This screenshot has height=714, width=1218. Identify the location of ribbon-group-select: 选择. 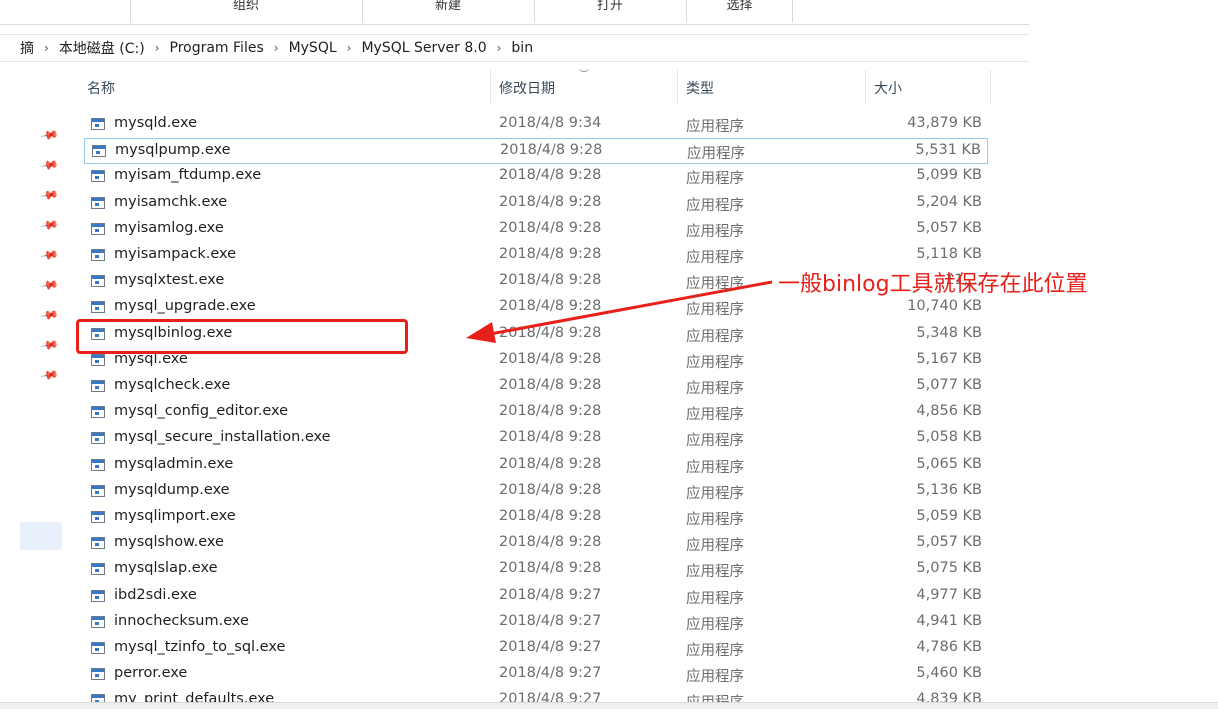
(739, 12).